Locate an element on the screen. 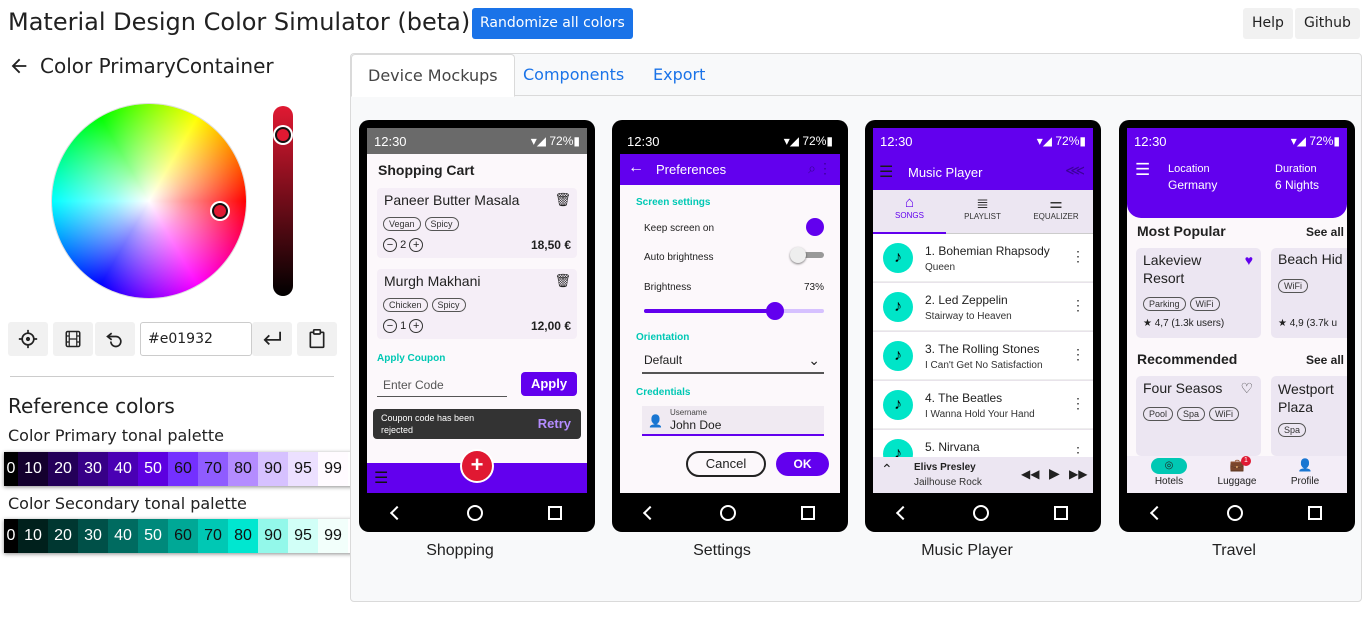 The image size is (1363, 624). brightness-slider-thumb is located at coordinates (775, 311).